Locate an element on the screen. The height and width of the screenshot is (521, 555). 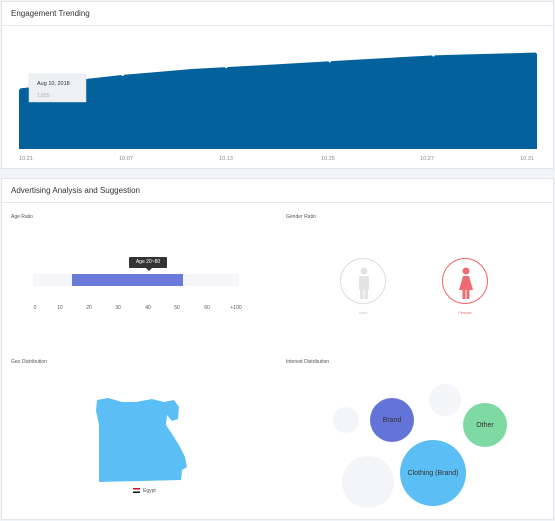
geo-legend: Egypt is located at coordinates (144, 491).